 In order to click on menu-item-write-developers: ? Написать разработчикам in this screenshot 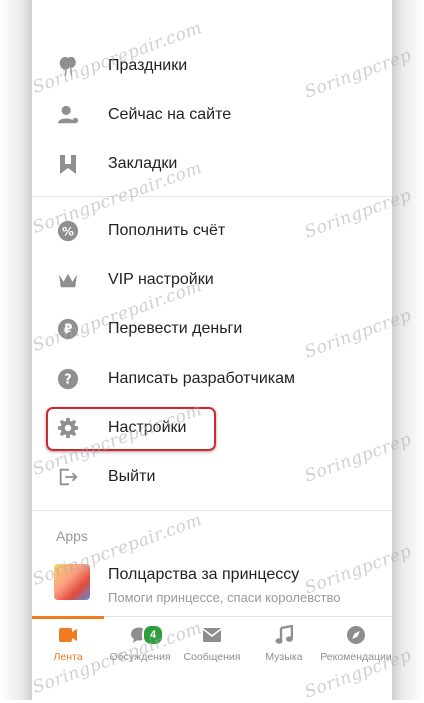, I will do `click(212, 379)`.